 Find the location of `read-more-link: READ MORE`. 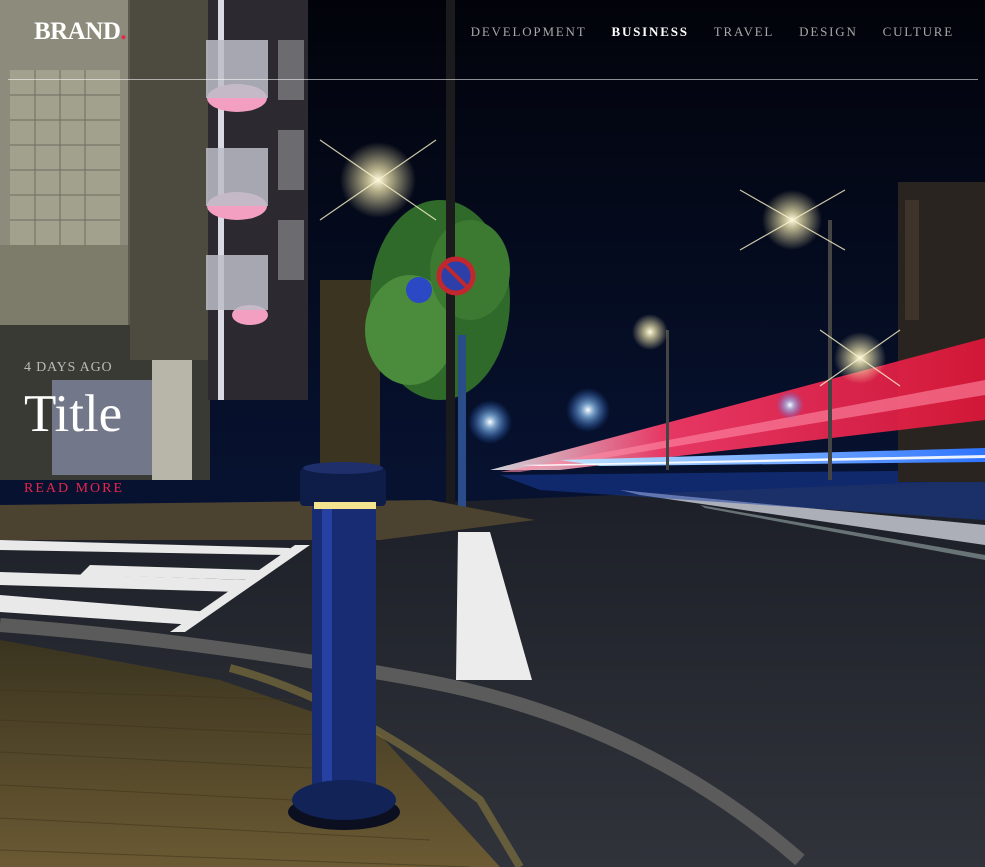

read-more-link: READ MORE is located at coordinates (74, 489).